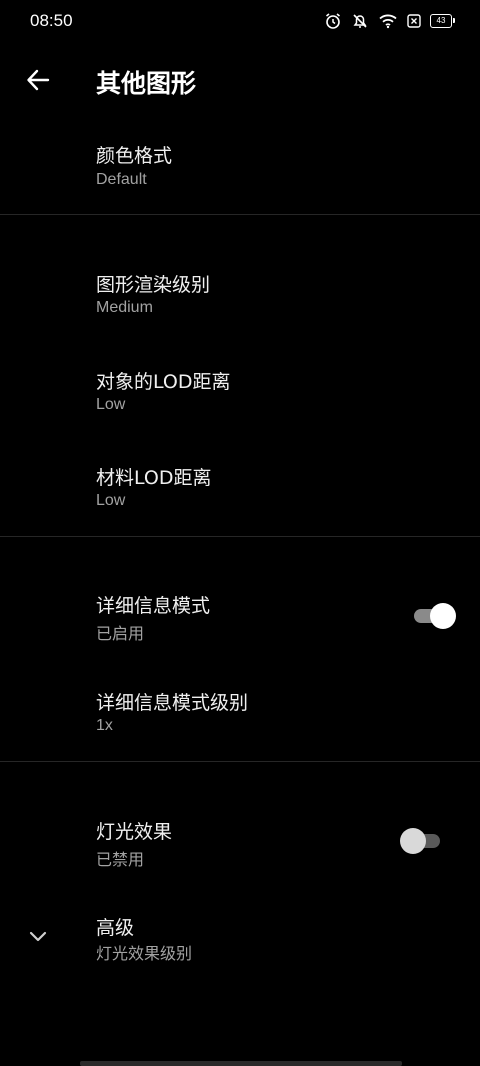 The width and height of the screenshot is (480, 1066). Describe the element at coordinates (240, 842) in the screenshot. I see `setting-lighting: 灯光效果 已禁用` at that location.